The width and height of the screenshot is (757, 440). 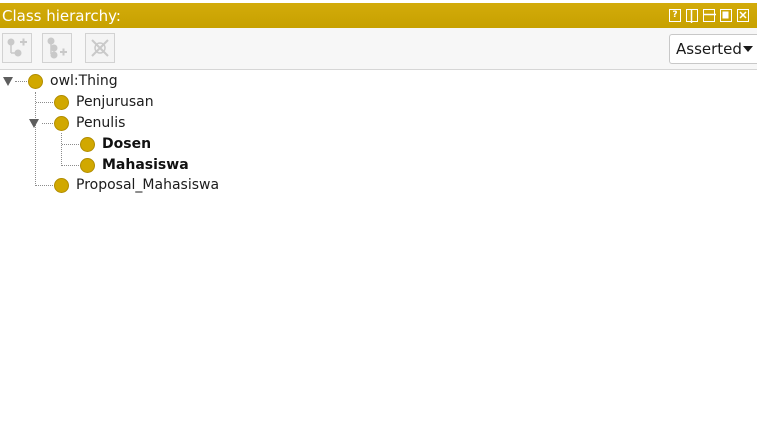 What do you see at coordinates (709, 49) in the screenshot?
I see `view-mode-value: Asserted` at bounding box center [709, 49].